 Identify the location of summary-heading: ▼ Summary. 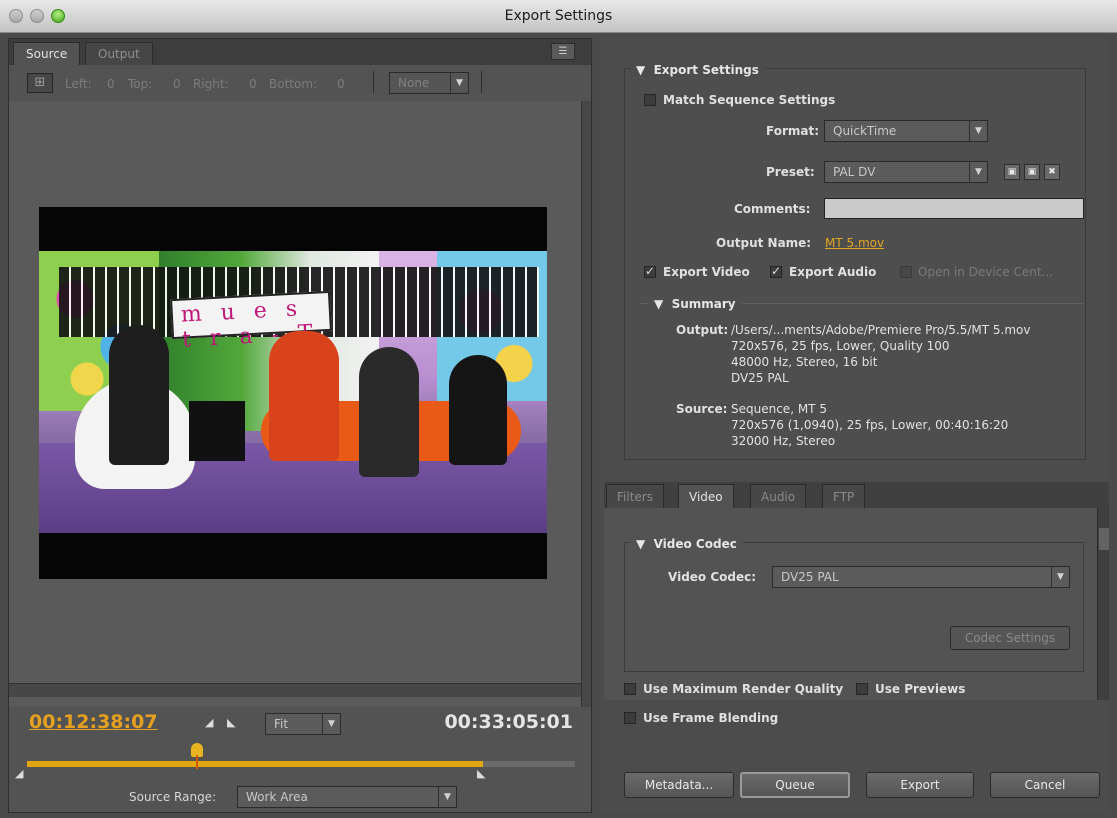
(695, 304).